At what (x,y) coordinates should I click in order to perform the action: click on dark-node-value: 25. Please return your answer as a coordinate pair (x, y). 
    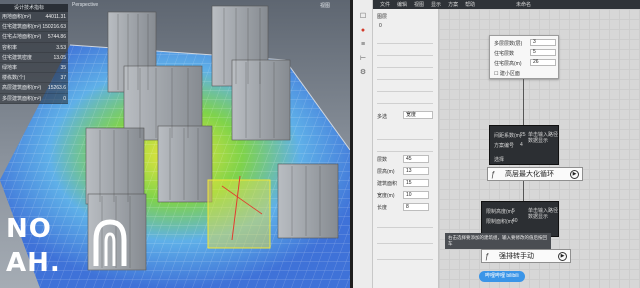
    Looking at the image, I should click on (523, 135).